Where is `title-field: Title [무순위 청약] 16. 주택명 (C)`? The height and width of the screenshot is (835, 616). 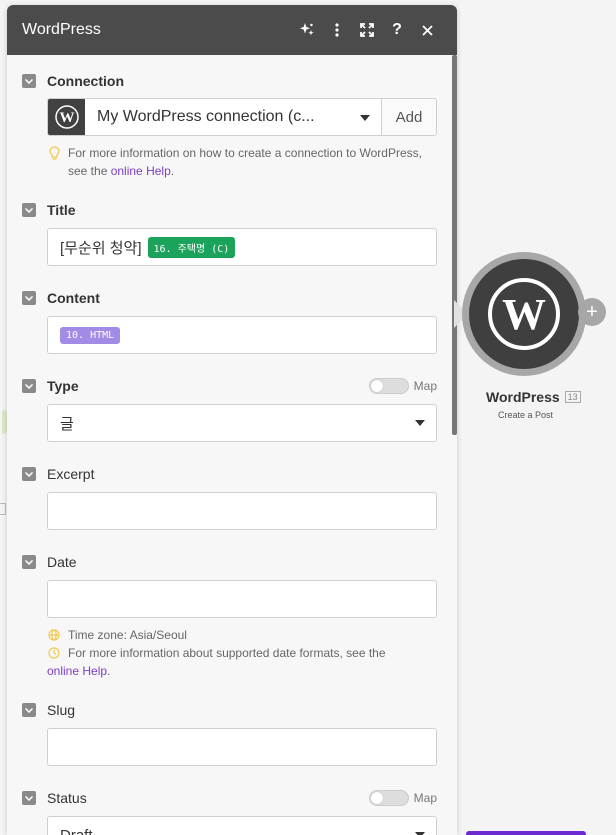 title-field: Title [무순위 청약] 16. 주택명 (C) is located at coordinates (229, 232).